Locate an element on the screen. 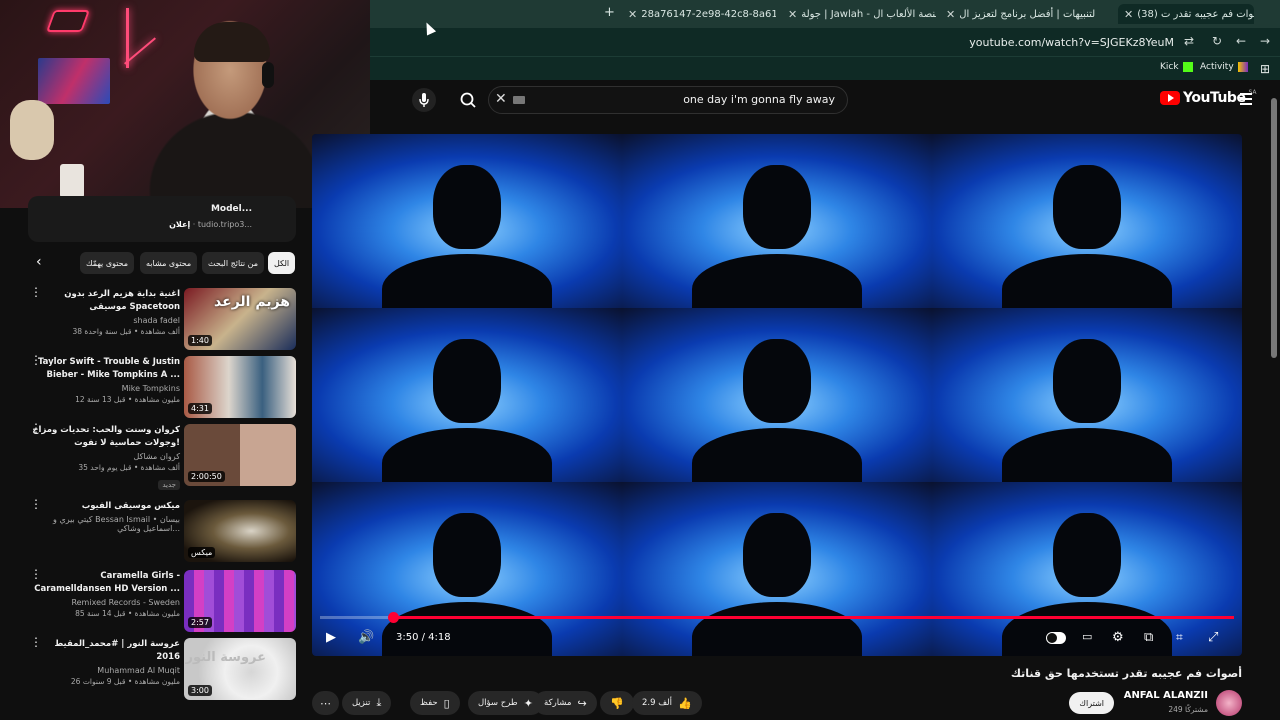  tab-youtube: ✕ (38) أصوات فم عجيبه تقدر ت is located at coordinates (1186, 14).